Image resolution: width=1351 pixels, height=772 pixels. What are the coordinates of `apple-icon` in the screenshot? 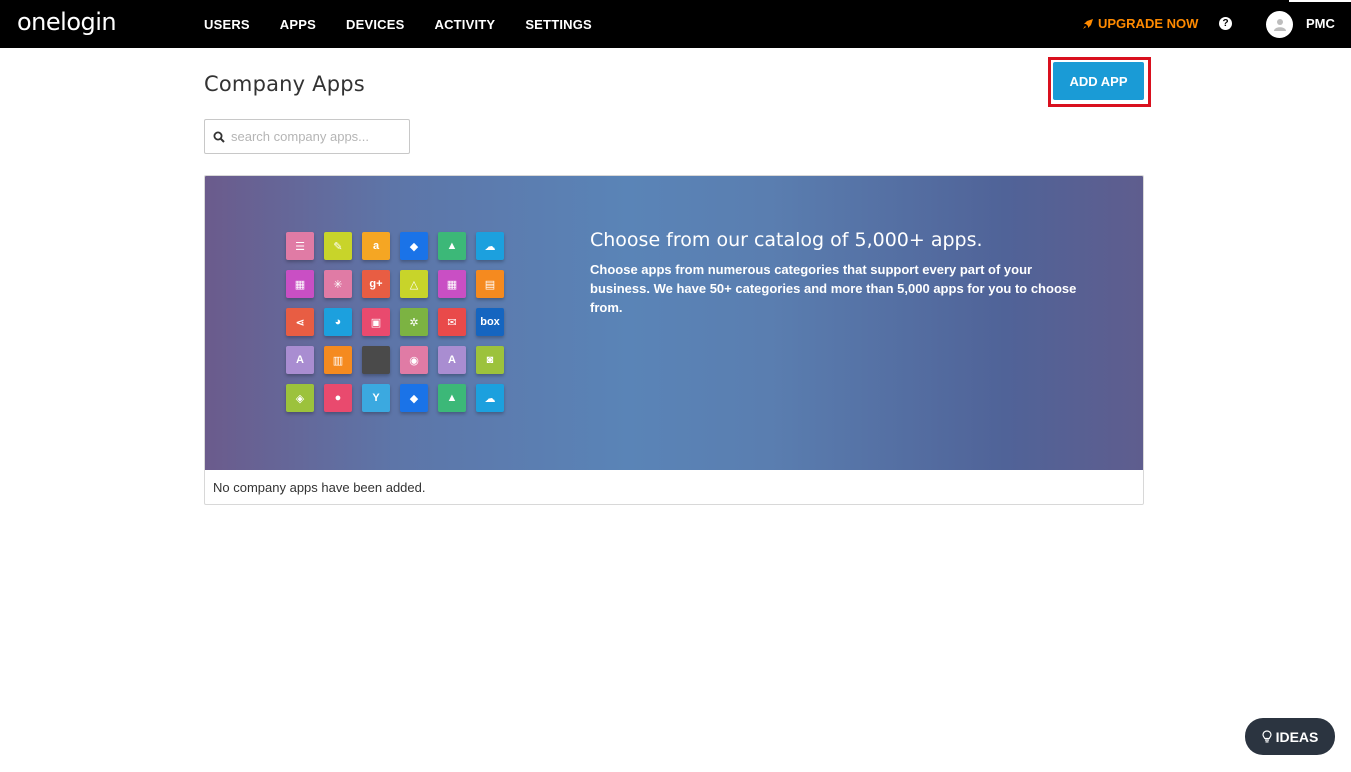 It's located at (376, 360).